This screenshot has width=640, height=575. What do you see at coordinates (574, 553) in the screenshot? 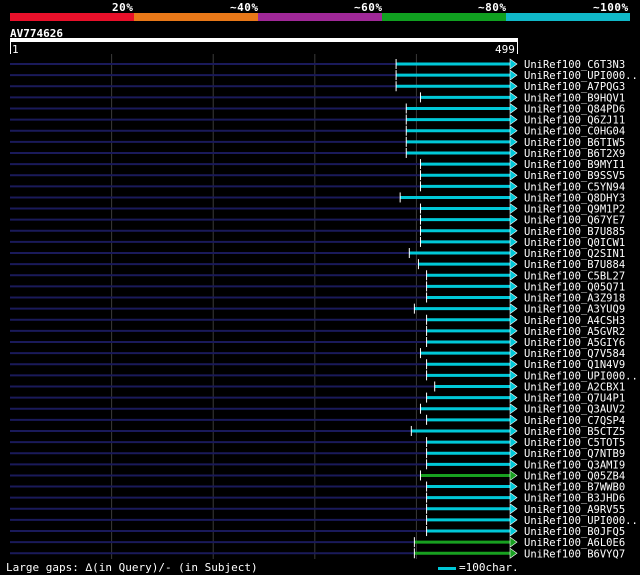
I see `hit-label: UniRef100_B6VYQ7` at bounding box center [574, 553].